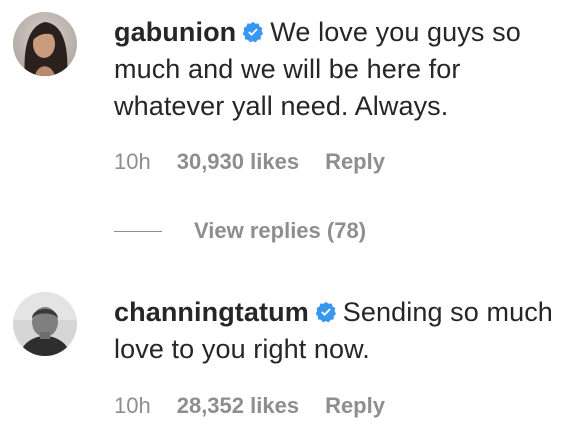 This screenshot has width=578, height=446. What do you see at coordinates (238, 406) in the screenshot?
I see `likes-count: 28,352 likes` at bounding box center [238, 406].